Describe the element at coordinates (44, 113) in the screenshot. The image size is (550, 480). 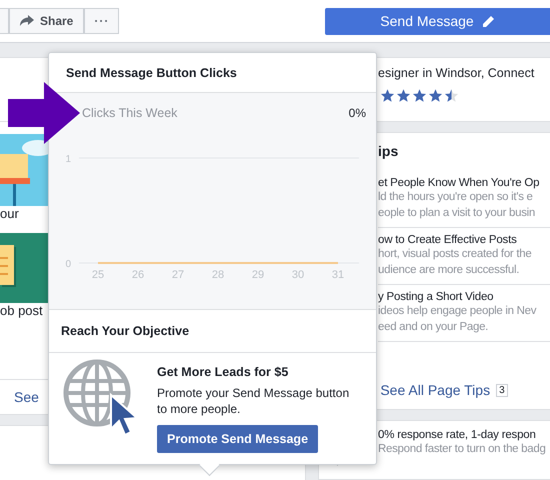
I see `annotation-arrow` at that location.